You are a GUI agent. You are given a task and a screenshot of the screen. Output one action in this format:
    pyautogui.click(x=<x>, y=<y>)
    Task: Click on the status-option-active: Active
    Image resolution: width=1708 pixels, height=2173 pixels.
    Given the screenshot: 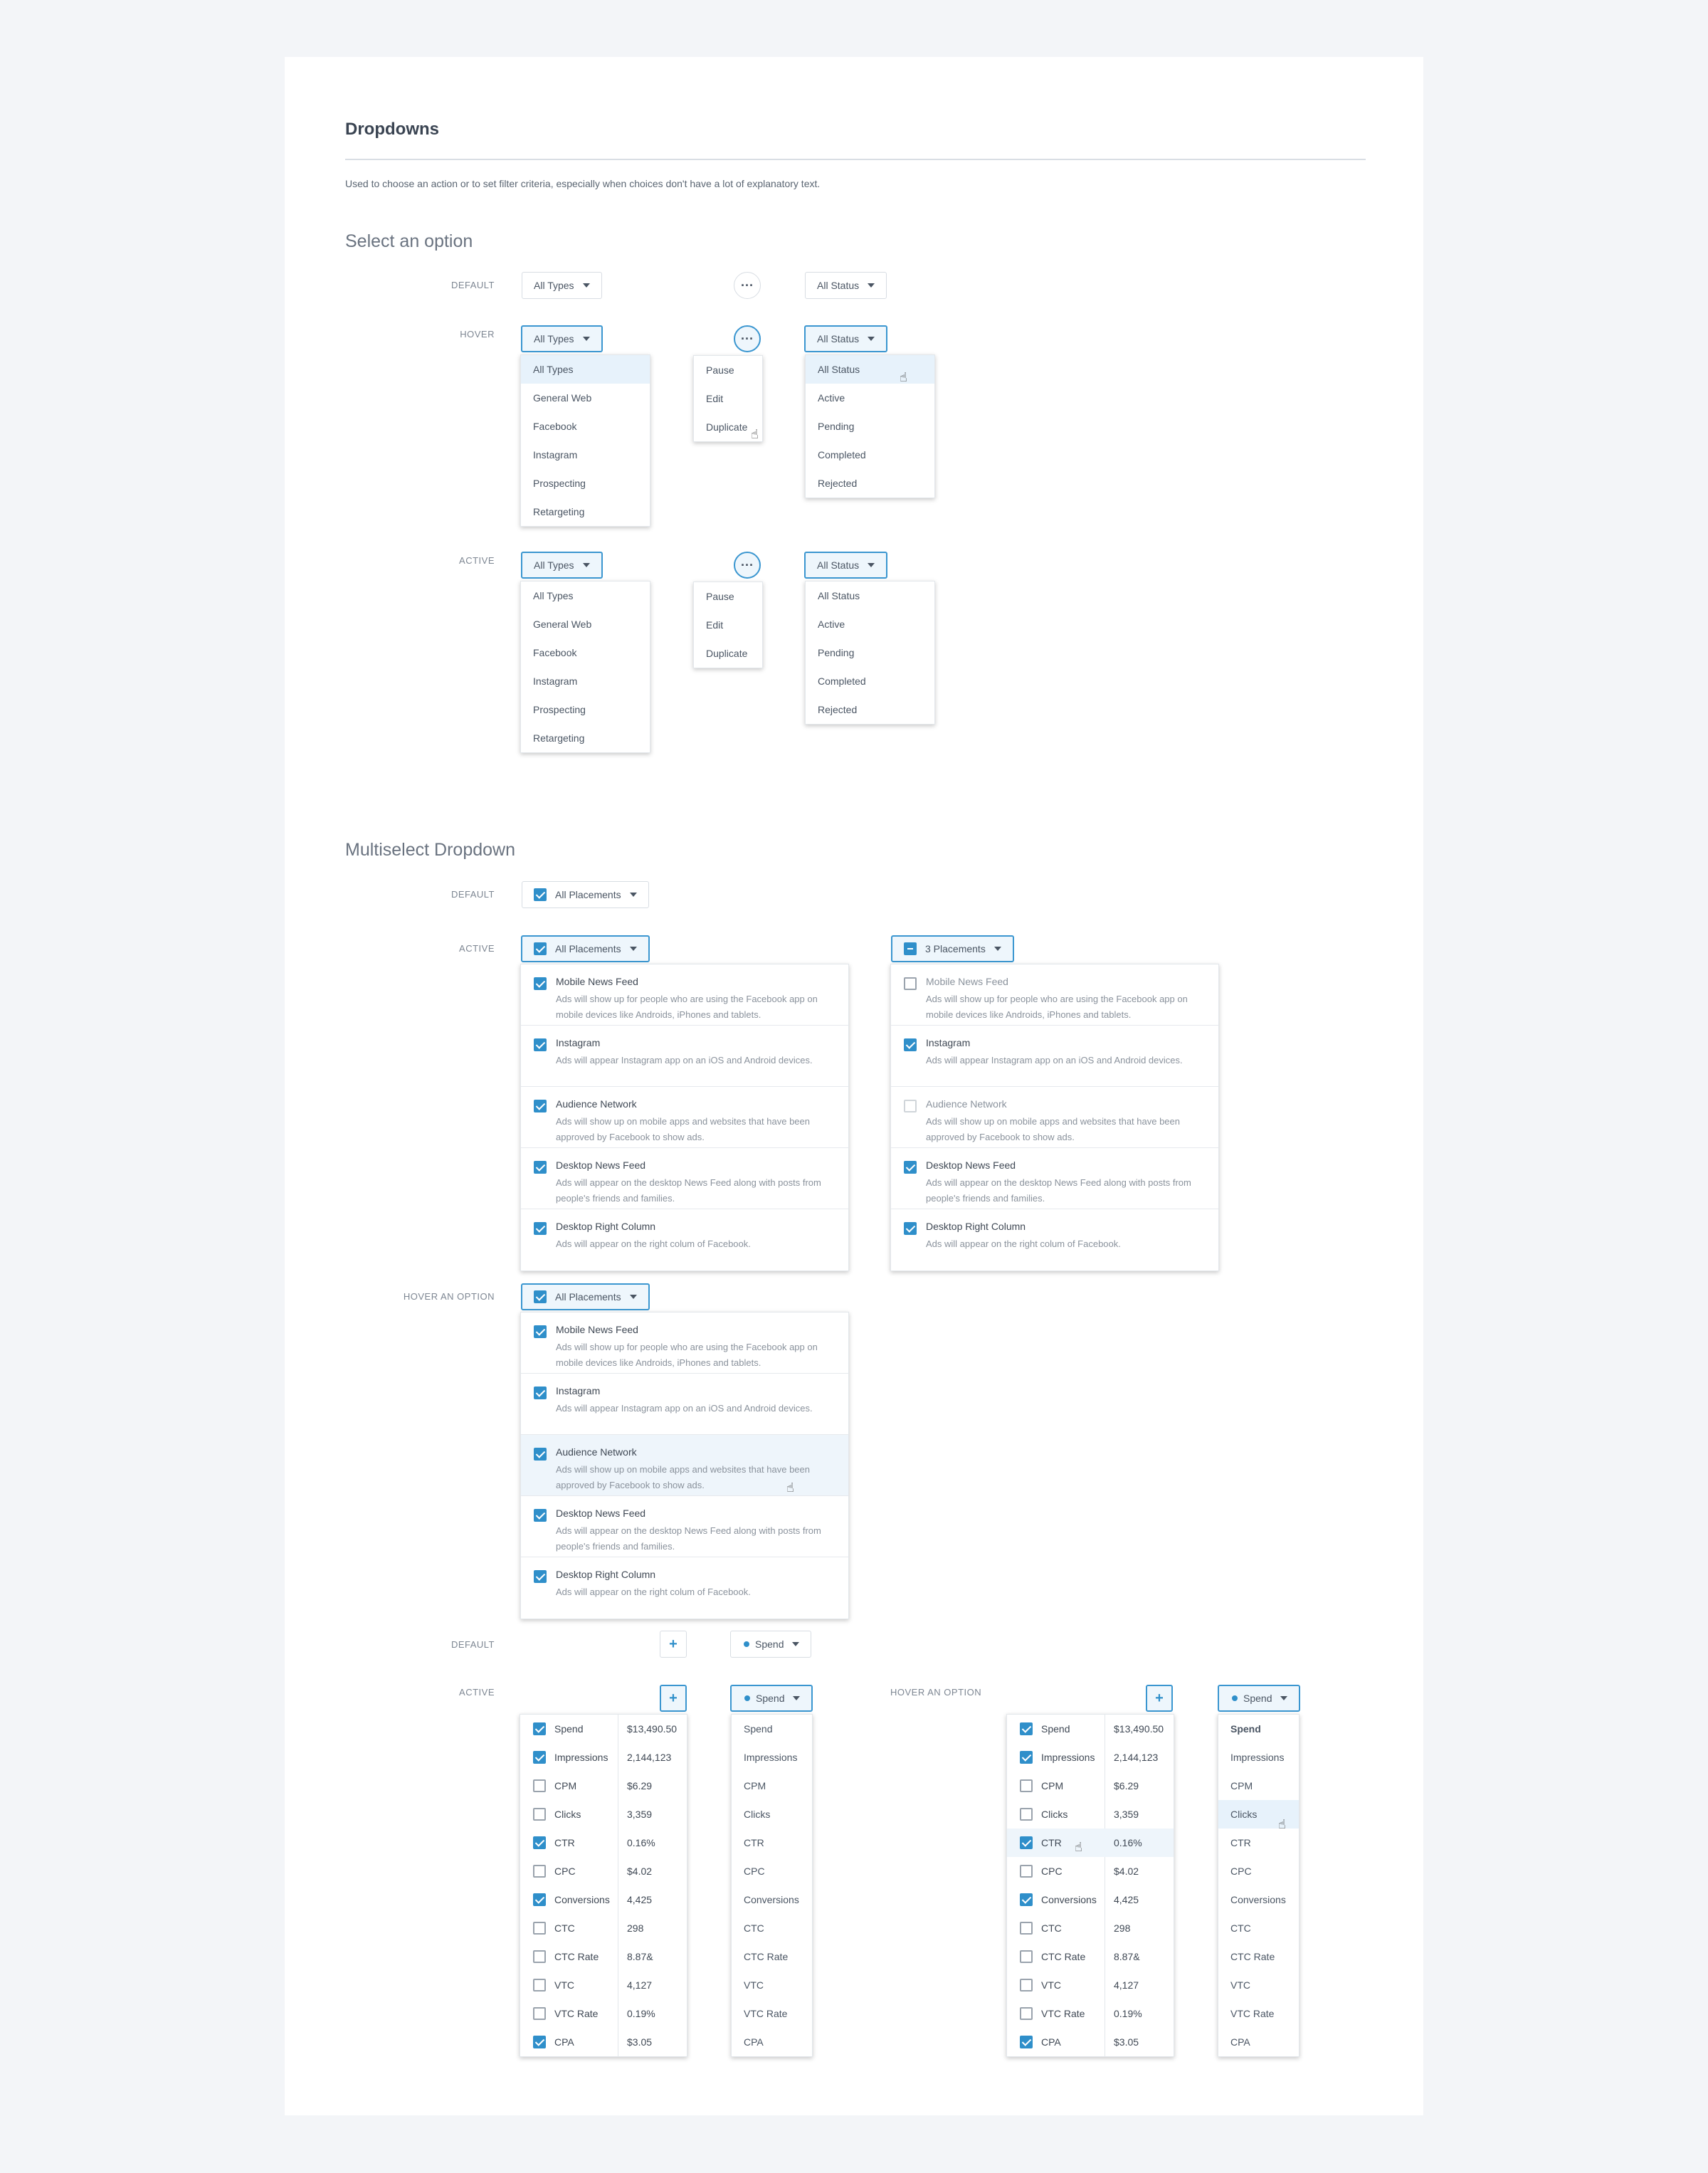 What is the action you would take?
    pyautogui.click(x=870, y=398)
    